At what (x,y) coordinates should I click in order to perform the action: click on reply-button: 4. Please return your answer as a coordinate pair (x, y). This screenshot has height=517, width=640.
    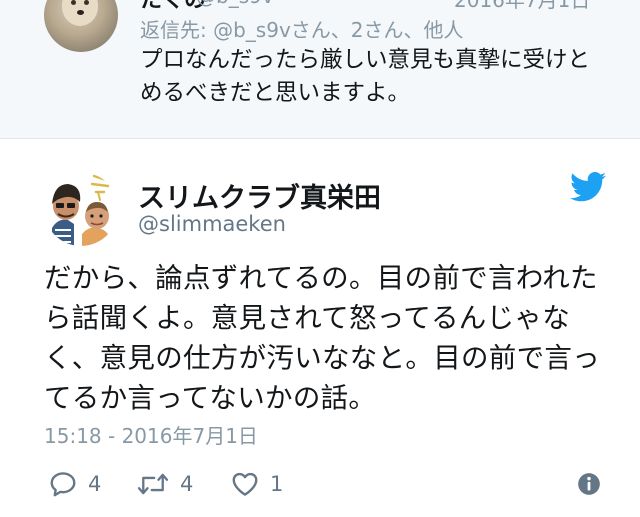
    Looking at the image, I should click on (74, 484).